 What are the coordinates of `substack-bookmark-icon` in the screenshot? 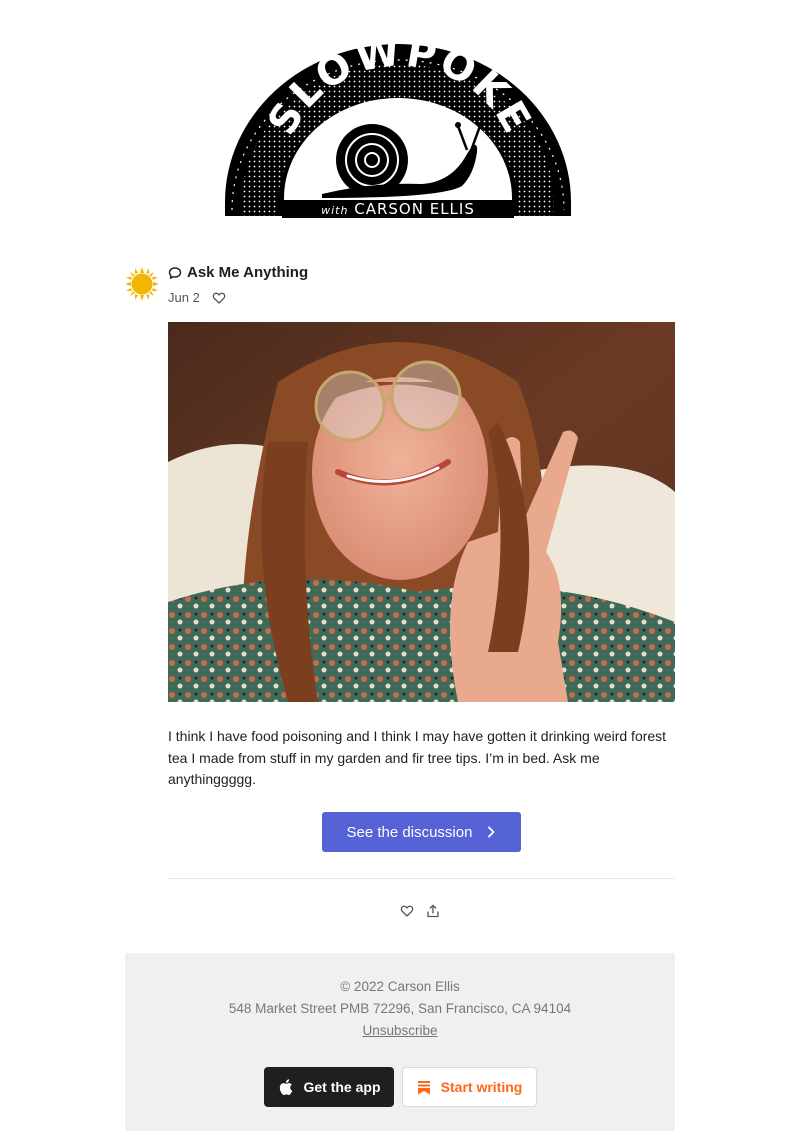 It's located at (423, 1087).